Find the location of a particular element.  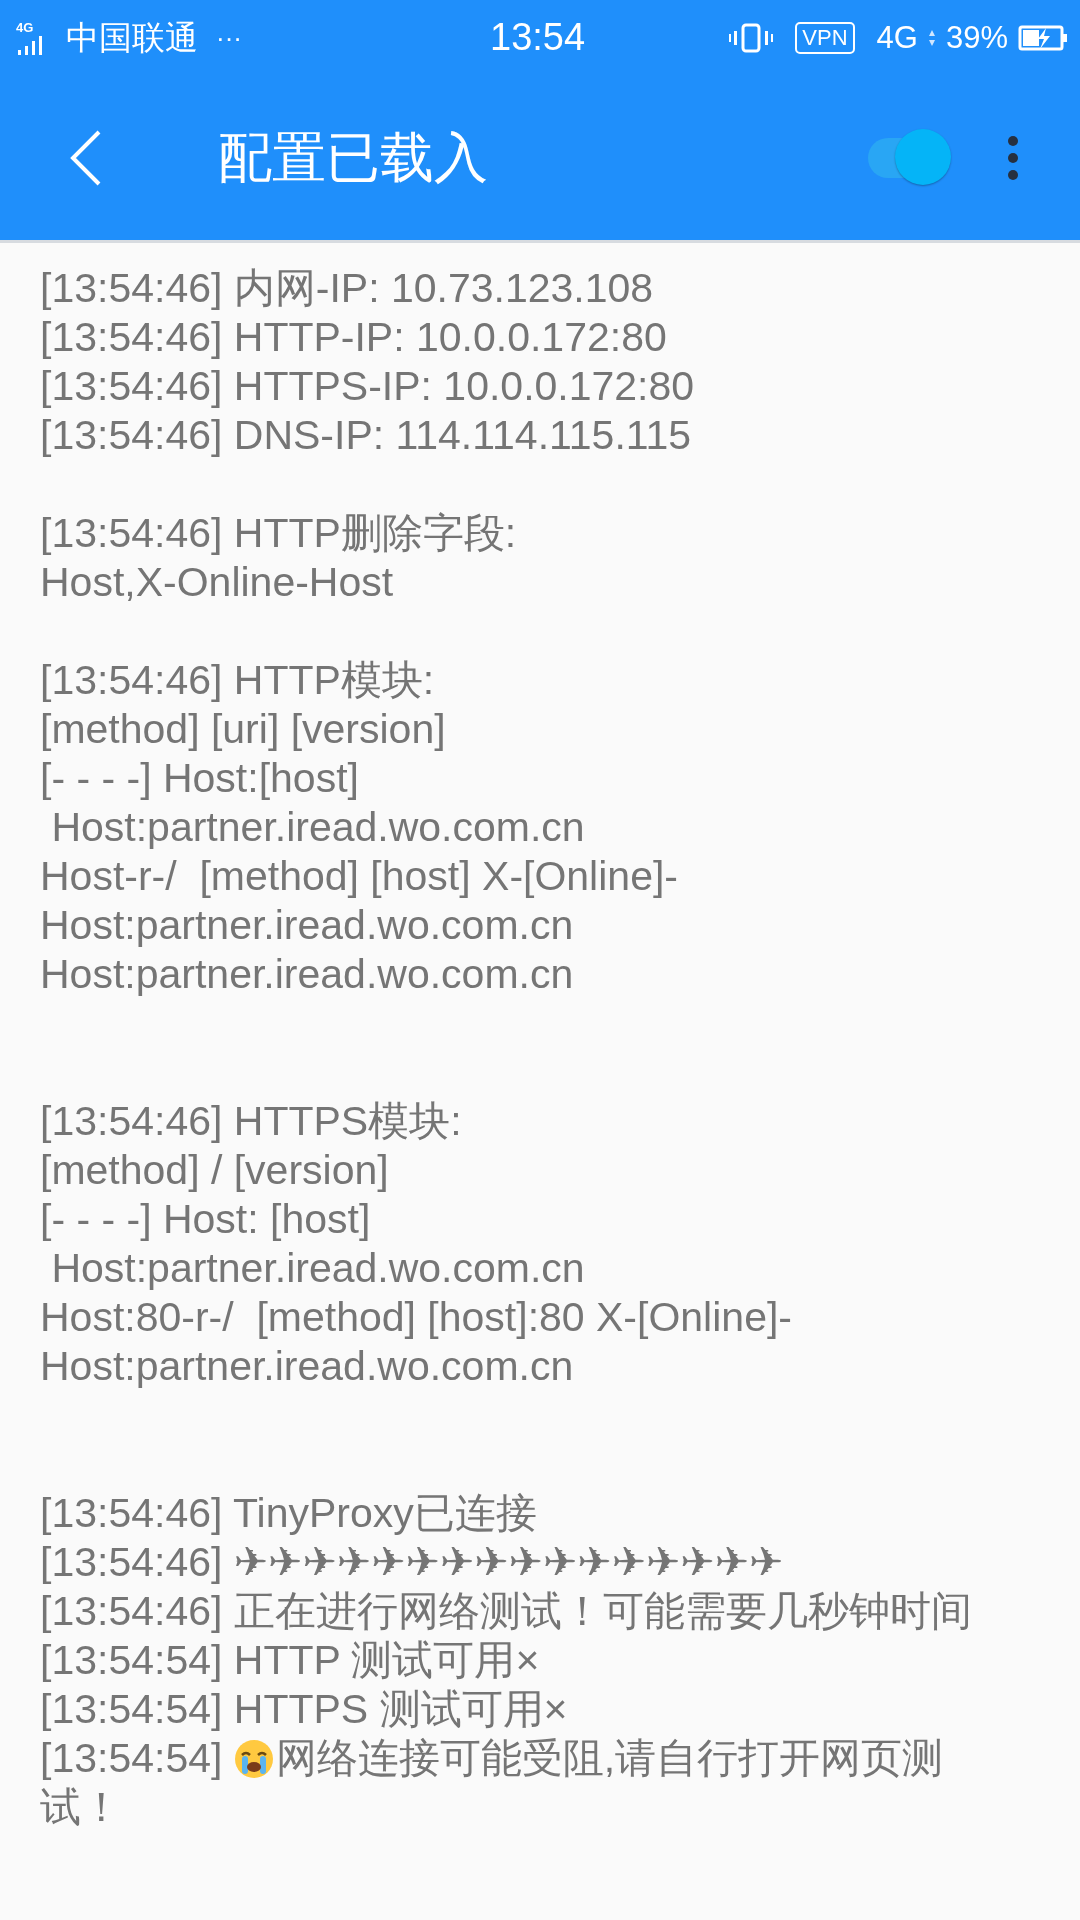

log-line: [- - - -] Host: [host] is located at coordinates (206, 1219).